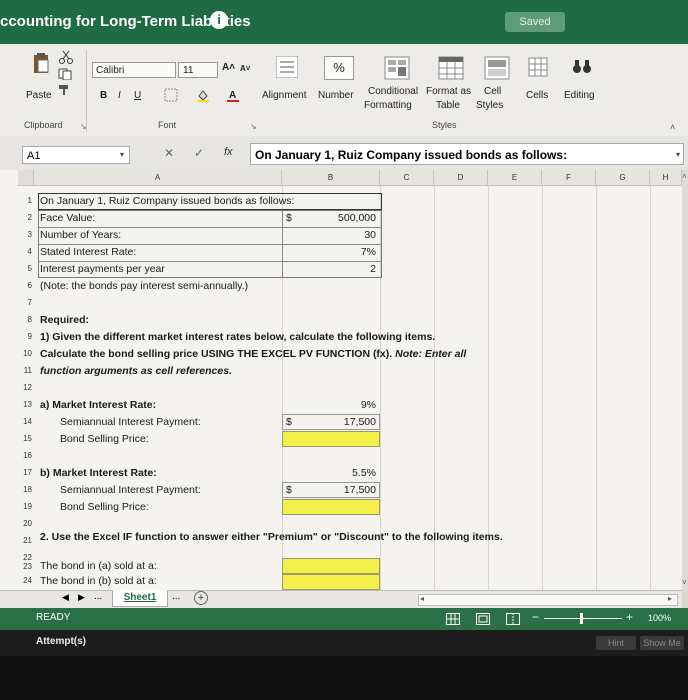 This screenshot has height=700, width=688. Describe the element at coordinates (171, 95) in the screenshot. I see `borders-icon` at that location.